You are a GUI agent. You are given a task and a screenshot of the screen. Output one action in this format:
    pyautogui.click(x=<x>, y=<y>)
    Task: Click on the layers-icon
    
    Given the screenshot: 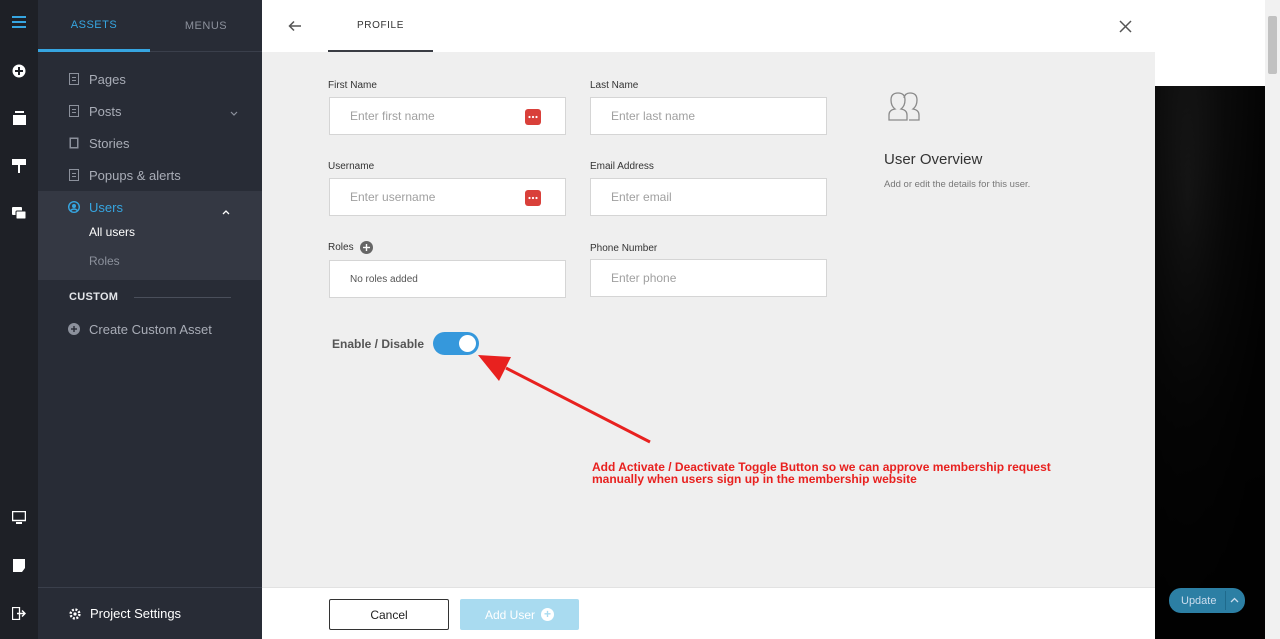 What is the action you would take?
    pyautogui.click(x=19, y=118)
    